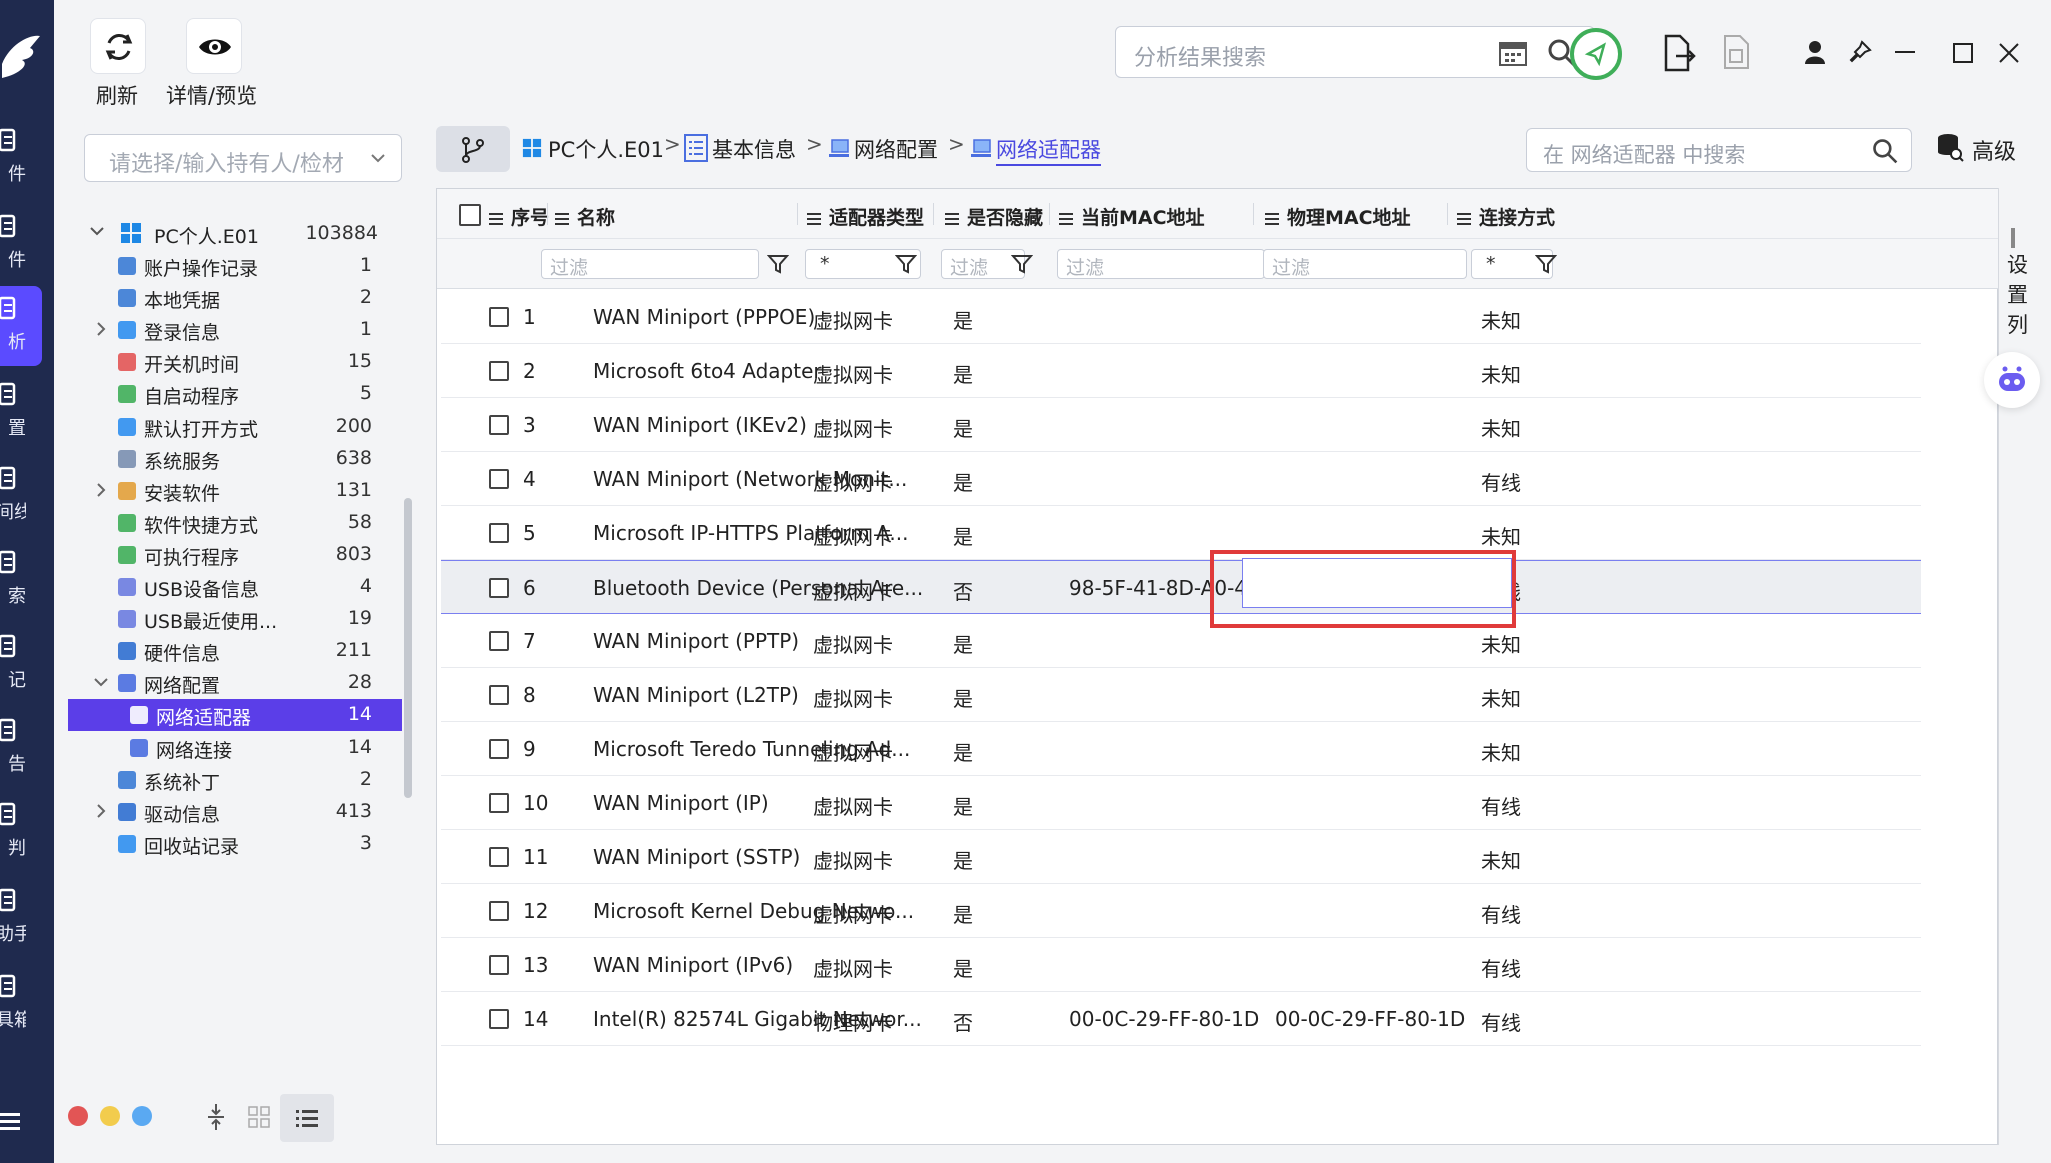  What do you see at coordinates (235, 715) in the screenshot?
I see `tree-item: 网络适配器 14` at bounding box center [235, 715].